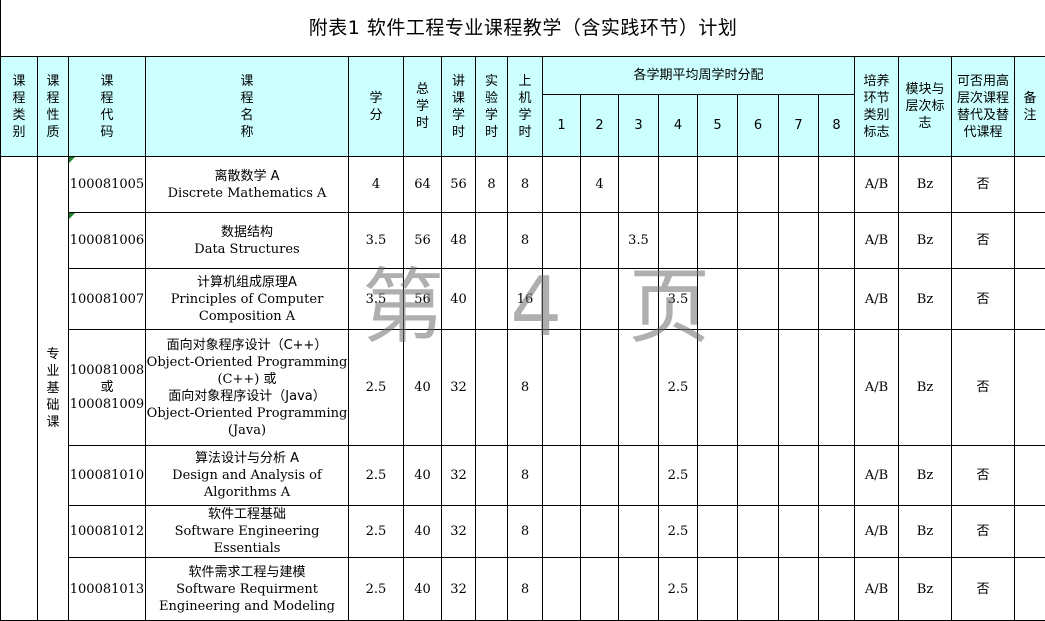  Describe the element at coordinates (53, 107) in the screenshot. I see `header-nature: 课程性质` at that location.